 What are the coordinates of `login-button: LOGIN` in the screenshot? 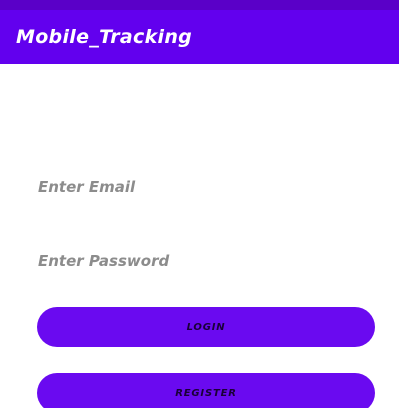 It's located at (206, 327).